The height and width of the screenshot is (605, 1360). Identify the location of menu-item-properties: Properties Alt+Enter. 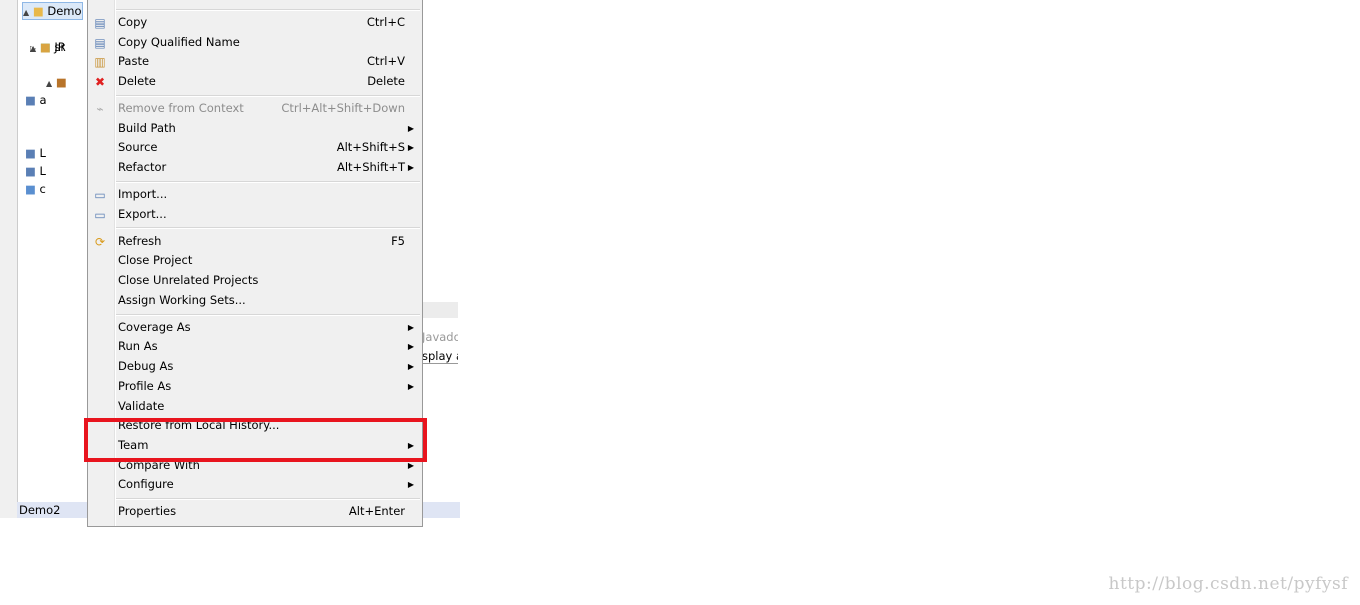
(255, 512).